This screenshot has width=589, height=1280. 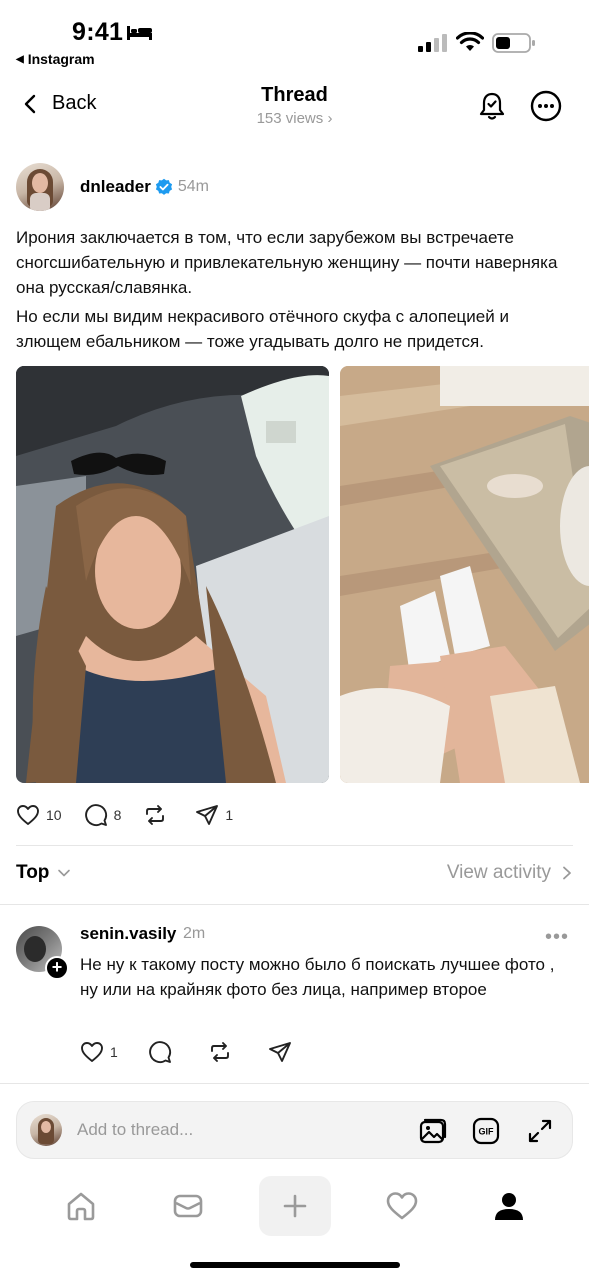 I want to click on tab-home, so click(x=81, y=1206).